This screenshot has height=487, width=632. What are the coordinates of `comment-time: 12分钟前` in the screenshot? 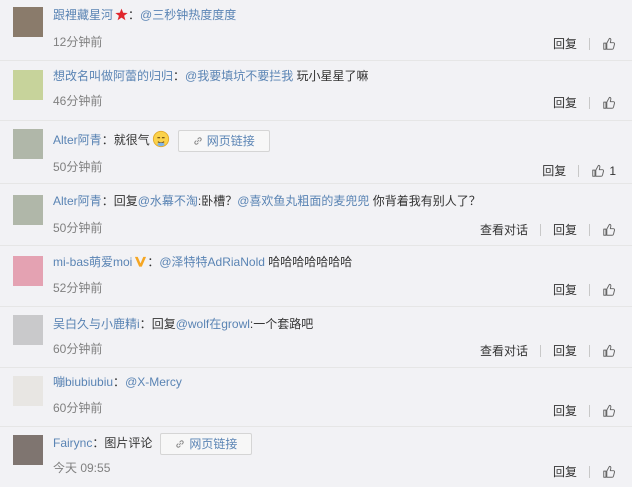 It's located at (78, 42).